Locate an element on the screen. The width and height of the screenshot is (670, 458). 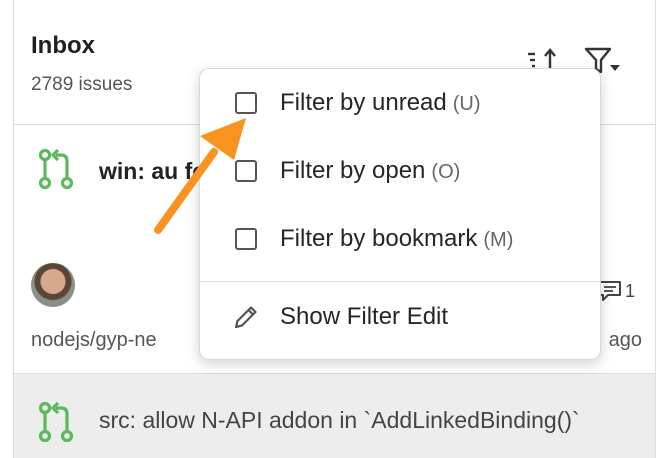
repo-name: nodejs/gyp-ne is located at coordinates (94, 340).